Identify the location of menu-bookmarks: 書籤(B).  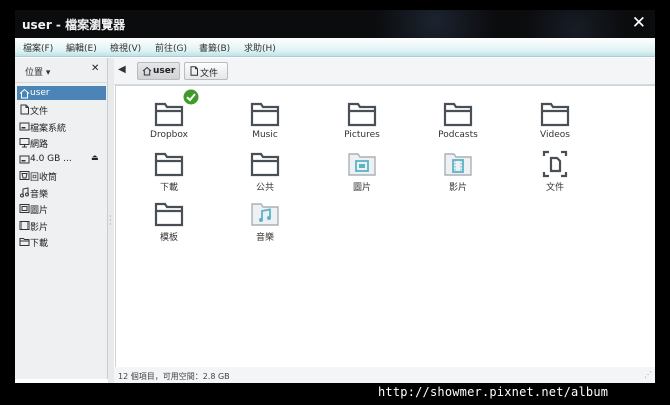
(214, 47).